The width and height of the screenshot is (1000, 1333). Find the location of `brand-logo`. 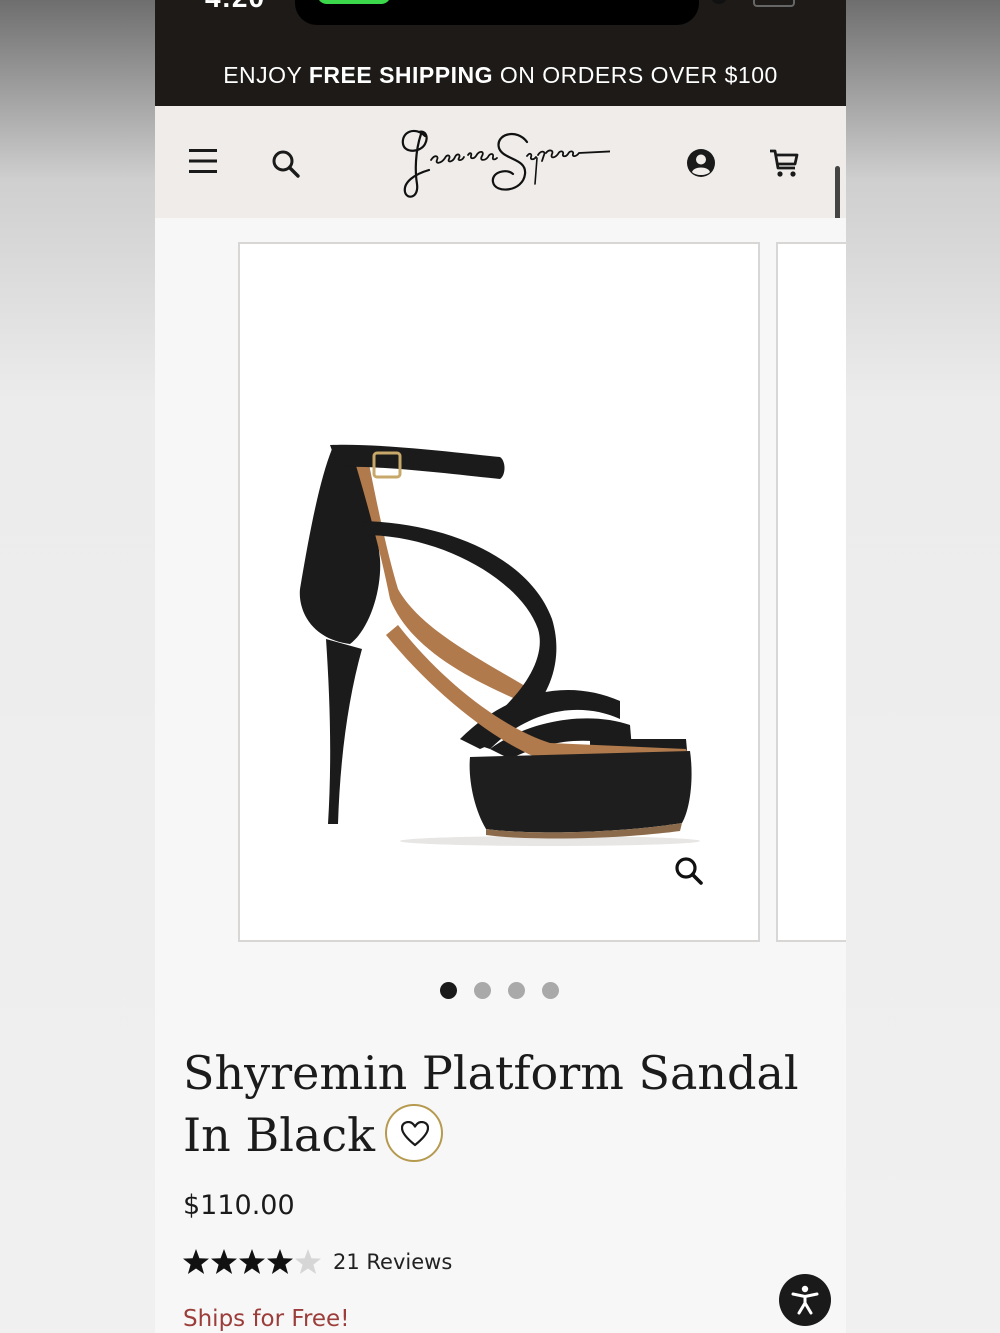

brand-logo is located at coordinates (502, 162).